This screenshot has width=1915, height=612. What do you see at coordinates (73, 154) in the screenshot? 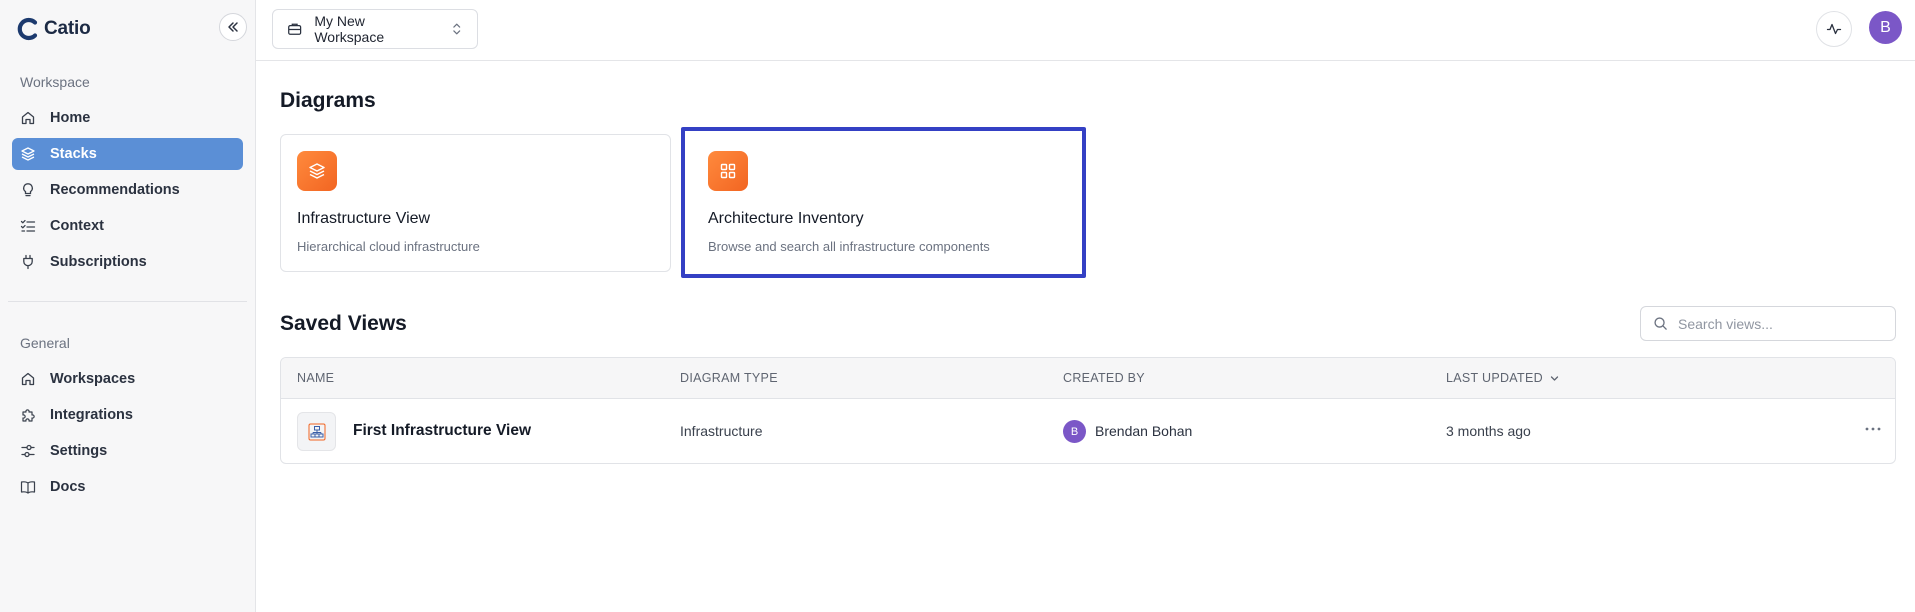
I see `sidebar-item-label: Stacks` at bounding box center [73, 154].